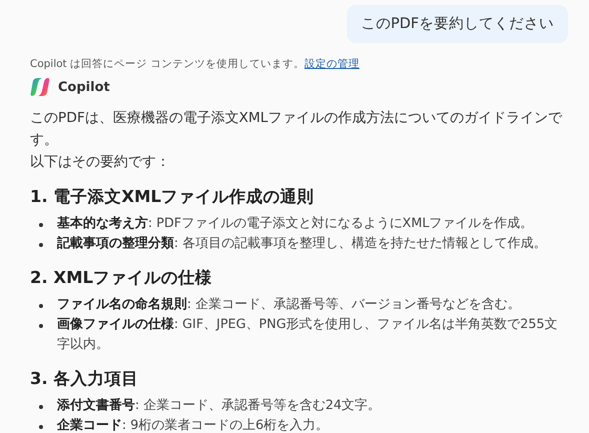 This screenshot has width=589, height=433. Describe the element at coordinates (219, 405) in the screenshot. I see `list-item-text: 添付文書番号: 企業コード、承認番号等を含む24文字。` at that location.